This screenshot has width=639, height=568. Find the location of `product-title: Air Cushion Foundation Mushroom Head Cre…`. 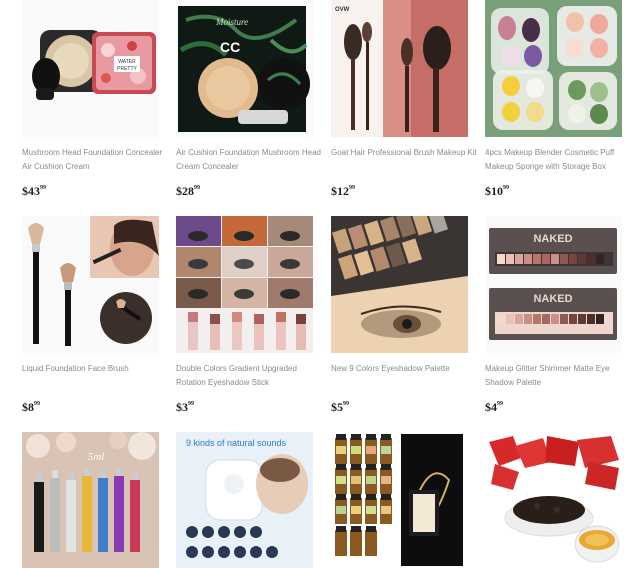

product-title: Air Cushion Foundation Mushroom Head Cre… is located at coordinates (251, 160).